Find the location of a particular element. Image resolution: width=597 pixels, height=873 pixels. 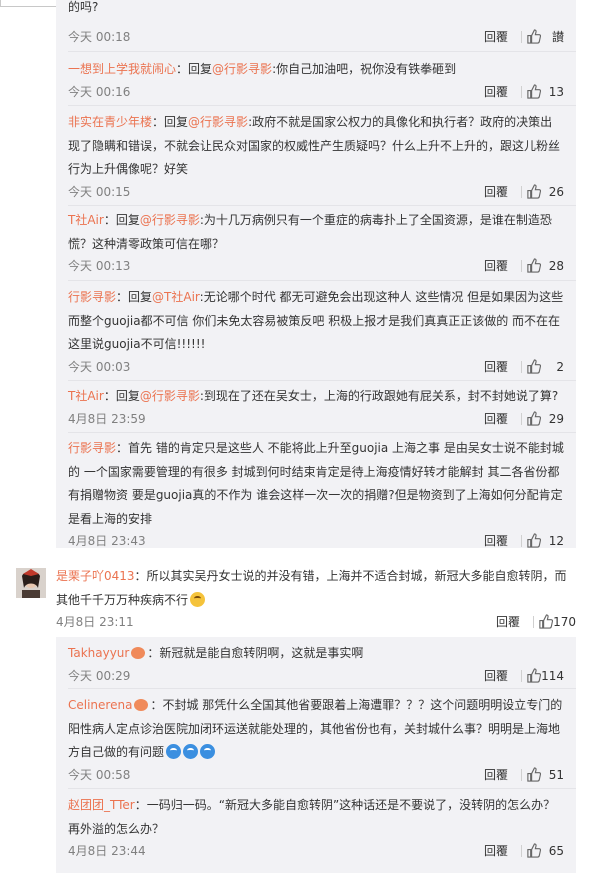

like-count: 13 is located at coordinates (556, 91).